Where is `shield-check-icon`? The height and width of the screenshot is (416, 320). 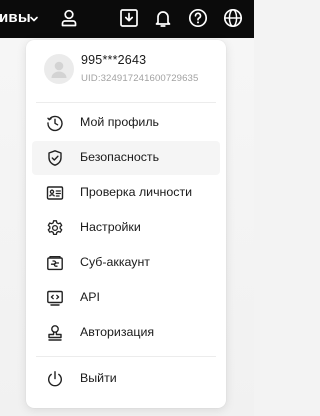 shield-check-icon is located at coordinates (55, 158).